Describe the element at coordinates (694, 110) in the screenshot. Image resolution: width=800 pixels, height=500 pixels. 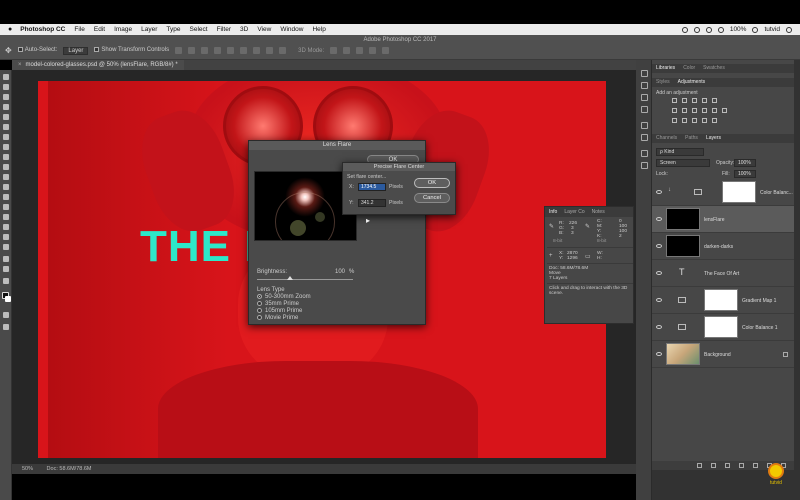
I see `bw-adjustment-icon` at that location.